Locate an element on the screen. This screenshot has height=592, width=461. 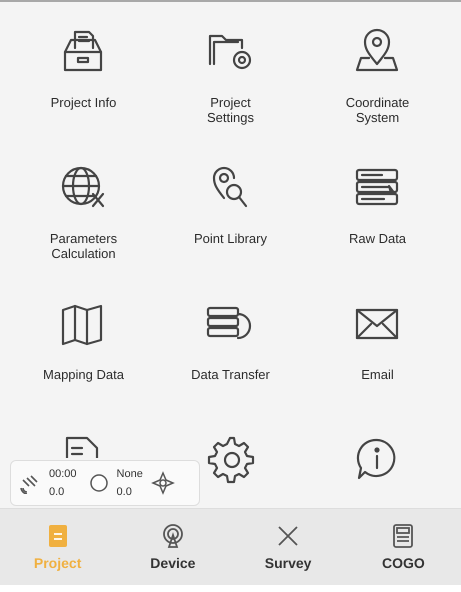
tile-label: Mapping Data is located at coordinates (83, 375).